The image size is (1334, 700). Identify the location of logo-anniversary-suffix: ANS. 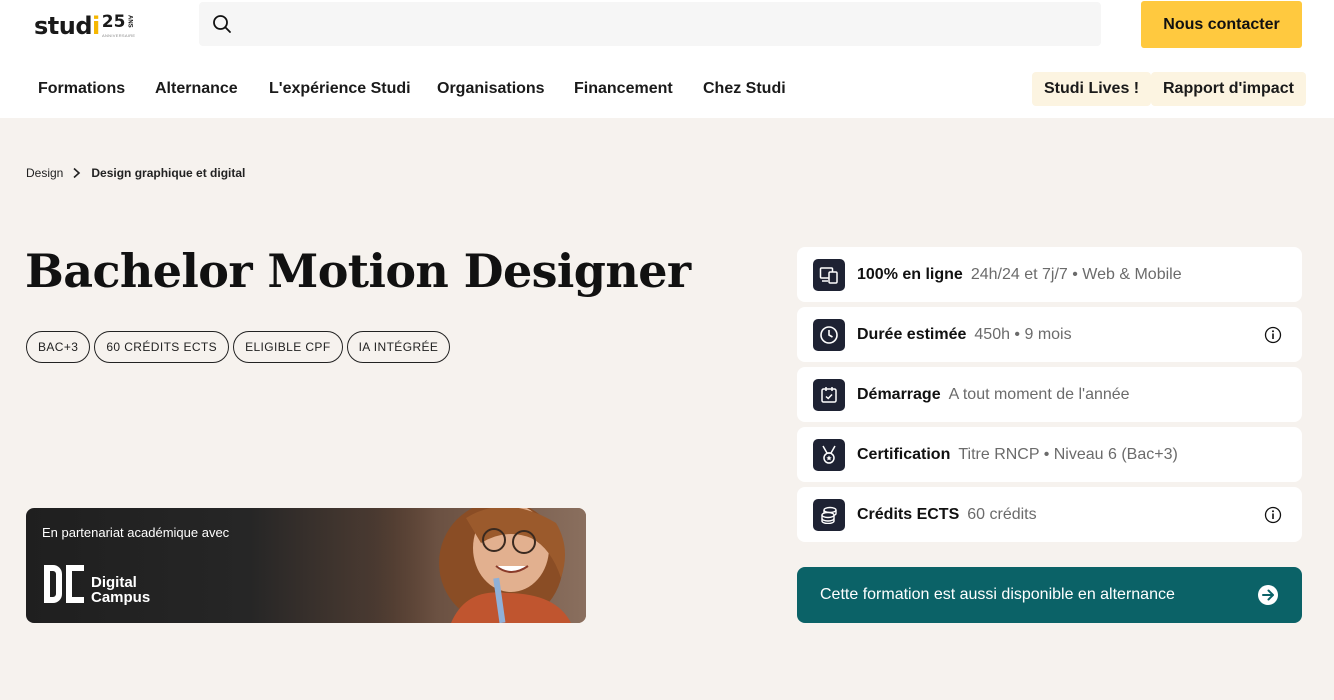
(129, 21).